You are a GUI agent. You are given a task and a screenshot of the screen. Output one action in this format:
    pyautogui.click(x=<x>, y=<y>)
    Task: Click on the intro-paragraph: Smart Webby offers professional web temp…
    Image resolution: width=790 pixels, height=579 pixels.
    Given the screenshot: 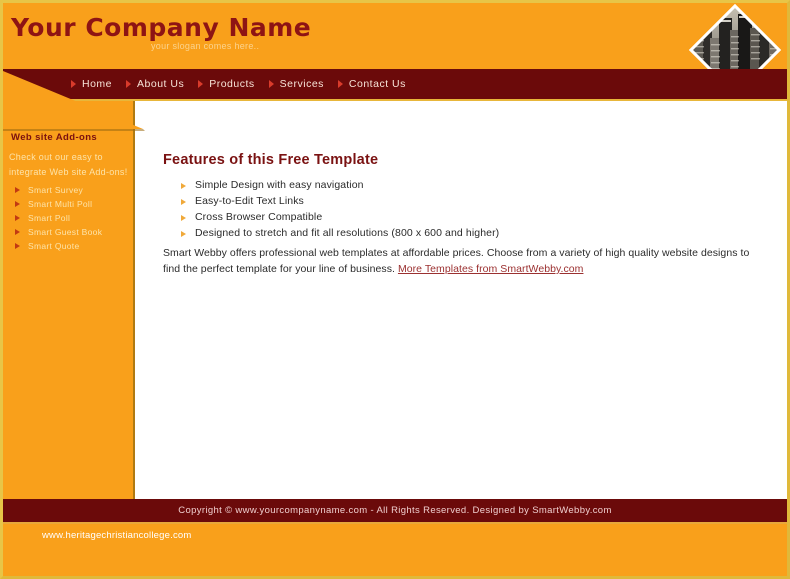 What is the action you would take?
    pyautogui.click(x=463, y=261)
    